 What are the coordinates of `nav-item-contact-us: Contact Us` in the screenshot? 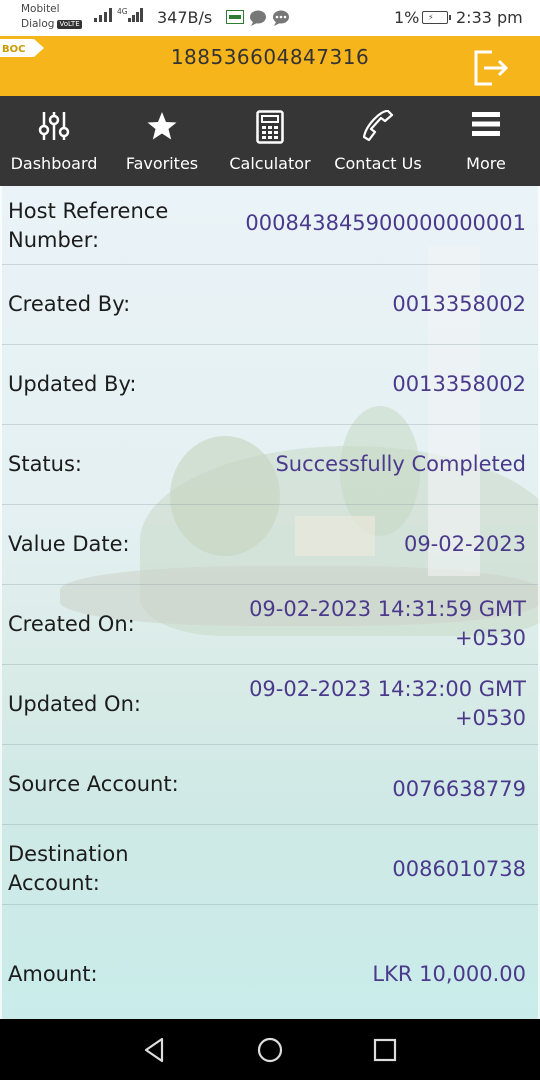 It's located at (378, 141).